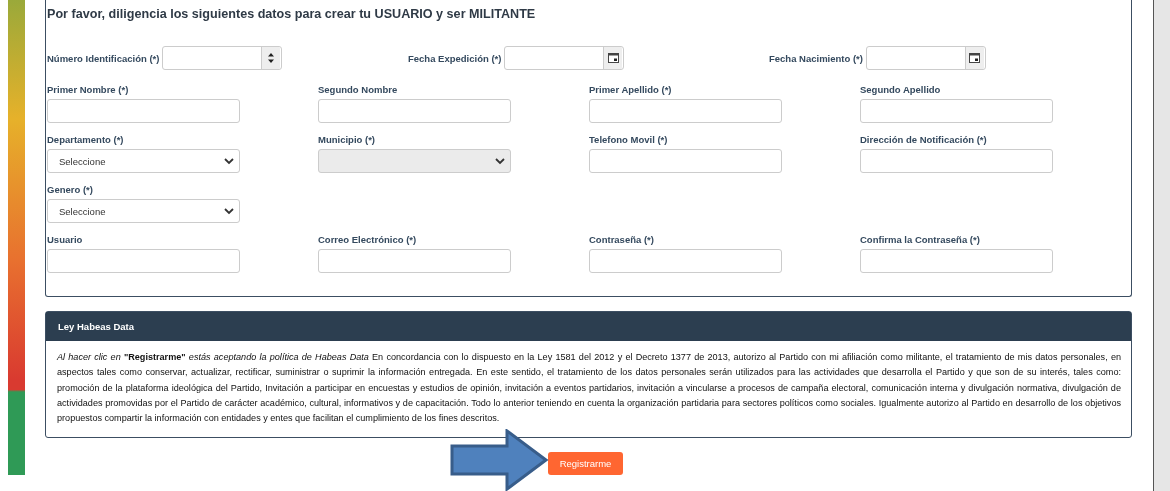 This screenshot has width=1170, height=491. What do you see at coordinates (368, 239) in the screenshot?
I see `field-label: Correo Electrónico (*)` at bounding box center [368, 239].